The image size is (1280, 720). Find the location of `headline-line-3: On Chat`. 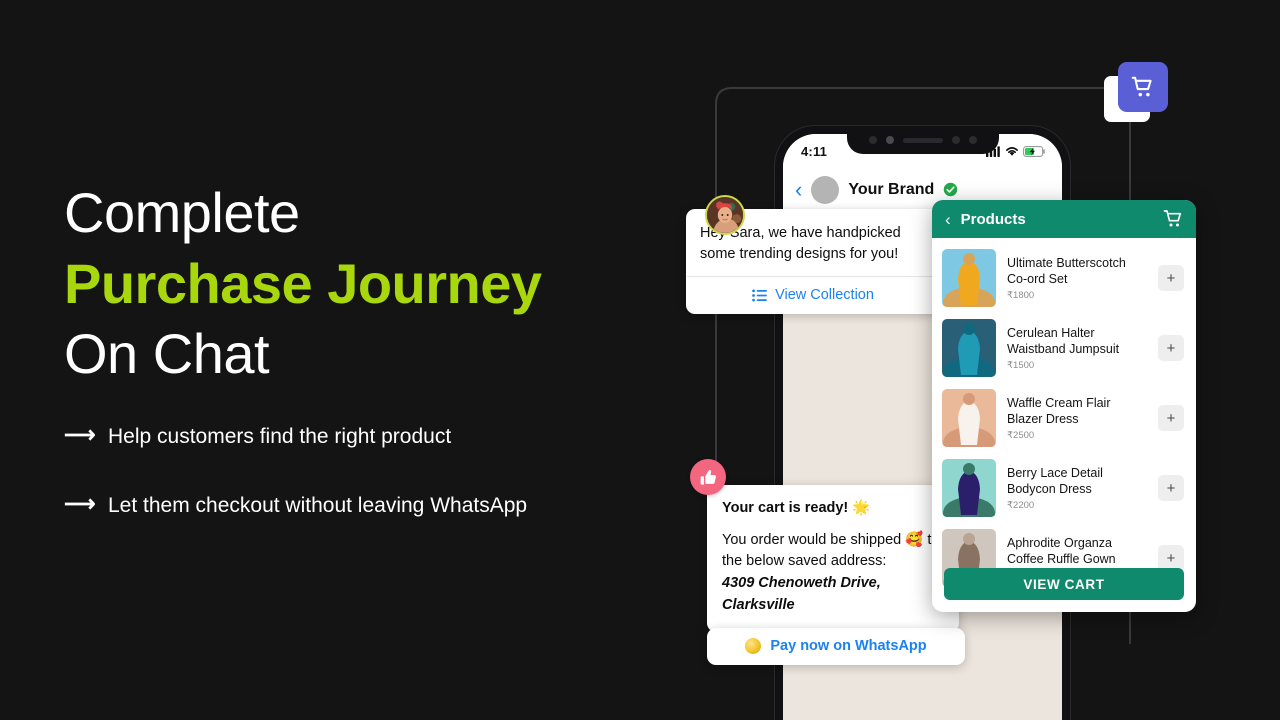

headline-line-3: On Chat is located at coordinates (167, 354).